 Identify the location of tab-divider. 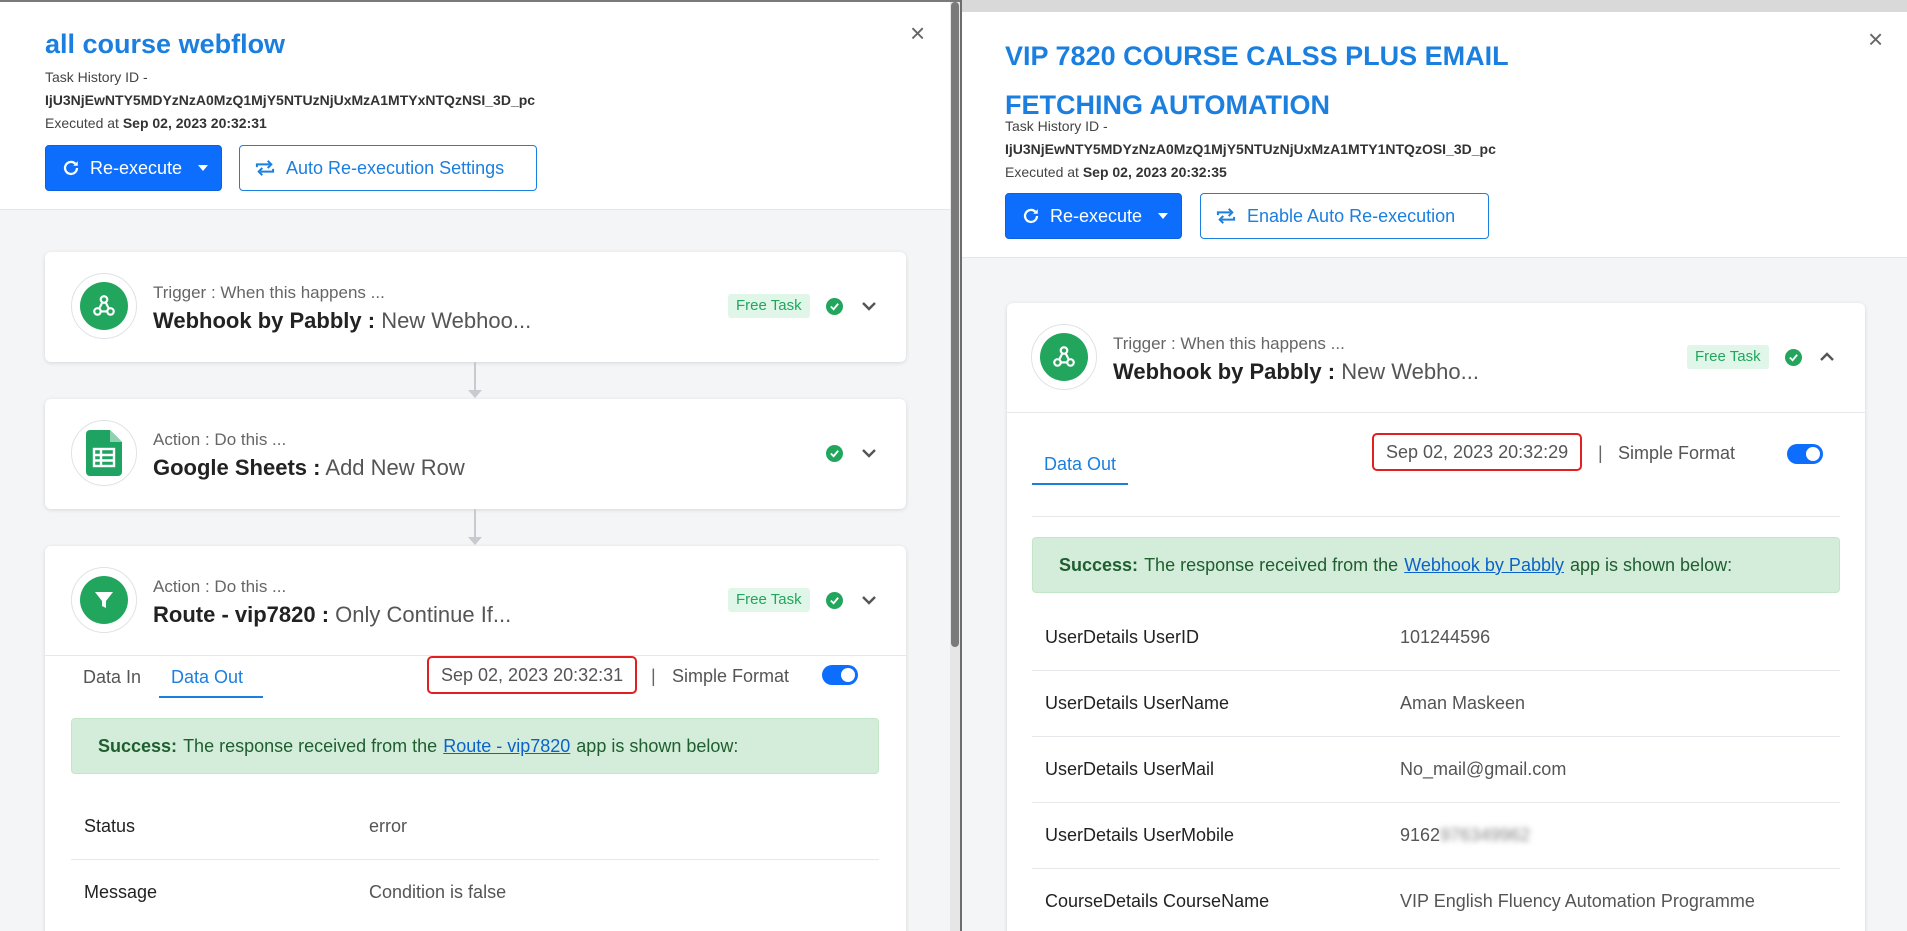
(1436, 516).